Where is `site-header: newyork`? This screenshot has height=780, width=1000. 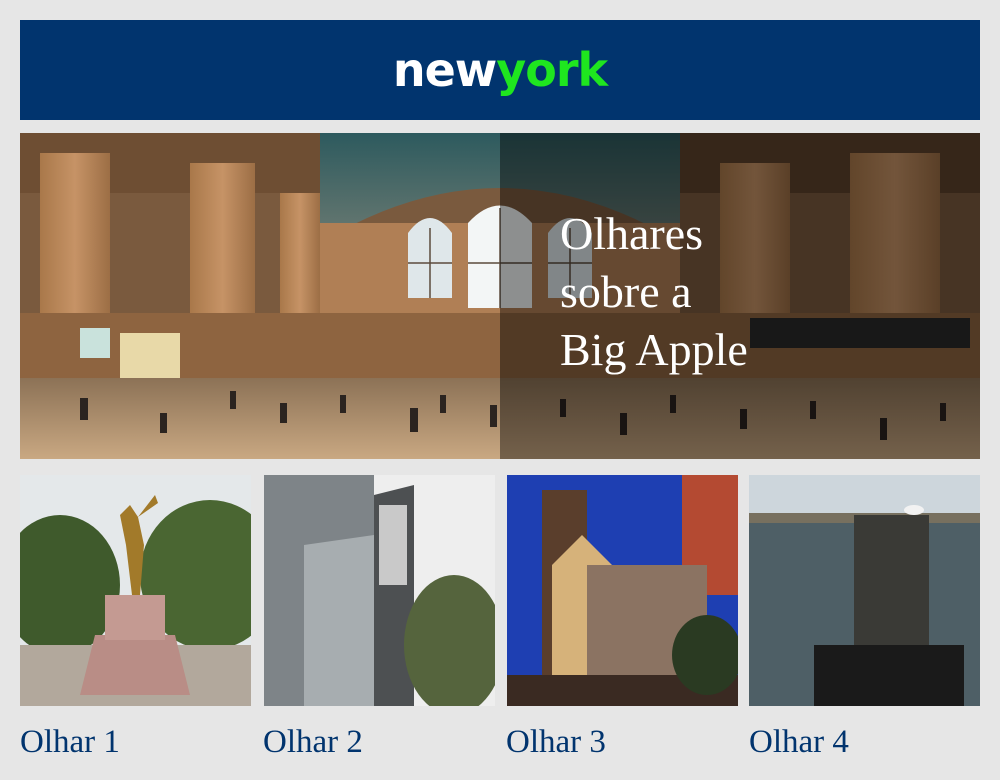 site-header: newyork is located at coordinates (500, 70).